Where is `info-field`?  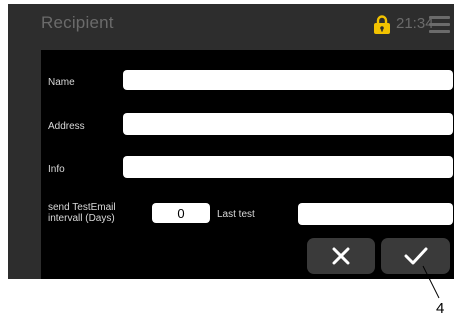
info-field is located at coordinates (288, 167).